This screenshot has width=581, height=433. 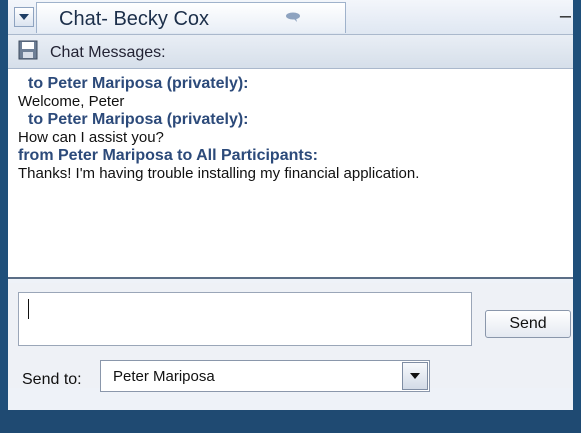 I want to click on chat-messages-header: Chat Messages:, so click(x=290, y=52).